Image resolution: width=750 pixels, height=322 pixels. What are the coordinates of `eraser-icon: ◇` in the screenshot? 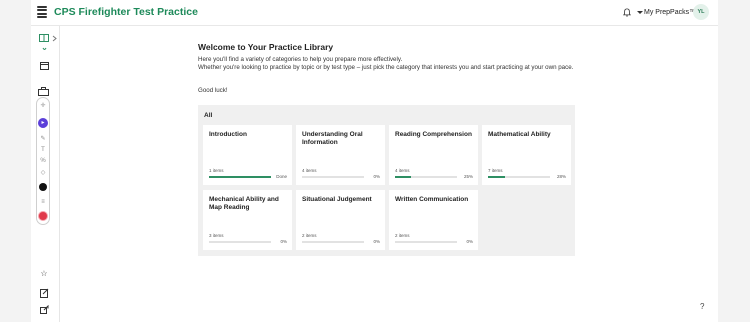 It's located at (43, 172).